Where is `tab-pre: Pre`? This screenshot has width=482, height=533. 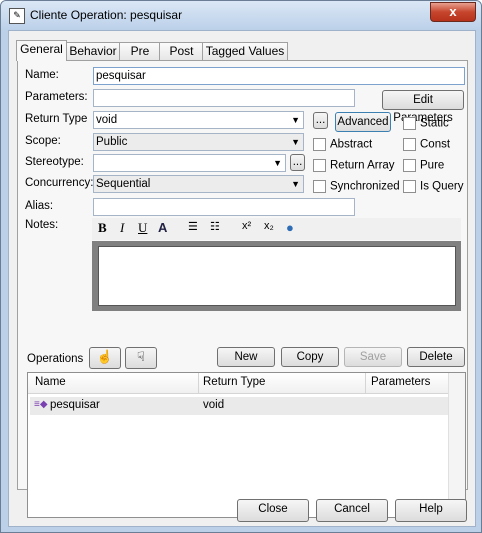
tab-pre: Pre is located at coordinates (140, 51).